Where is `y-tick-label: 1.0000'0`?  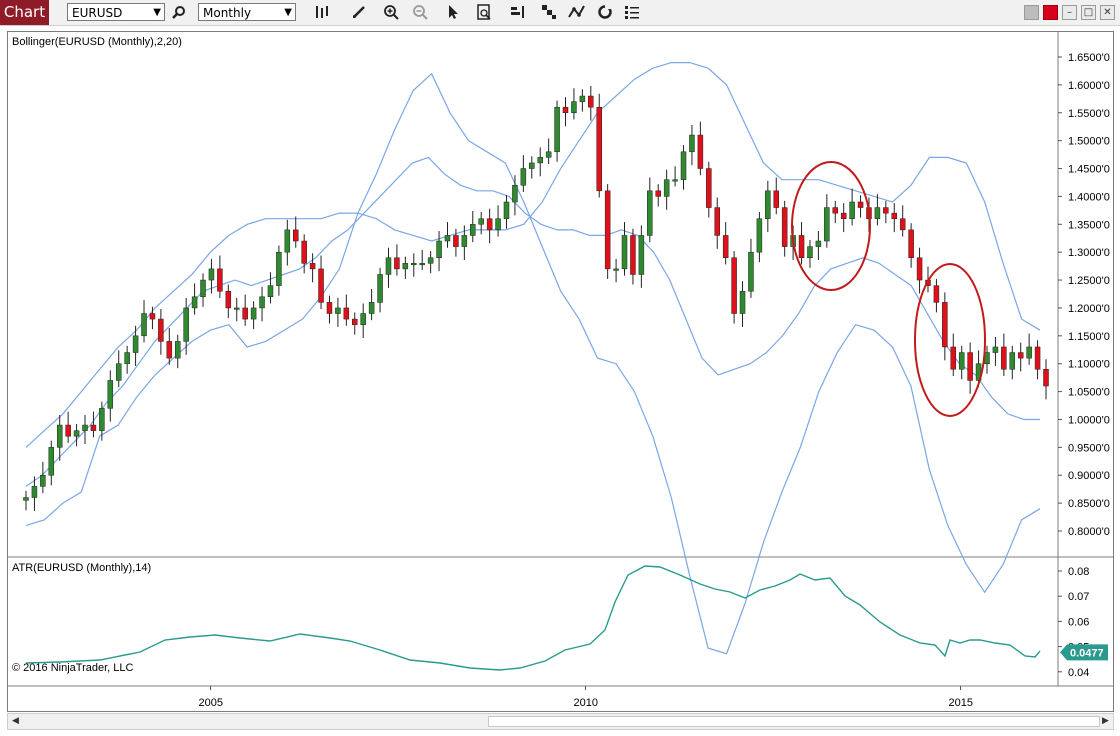
y-tick-label: 1.0000'0 is located at coordinates (1089, 420).